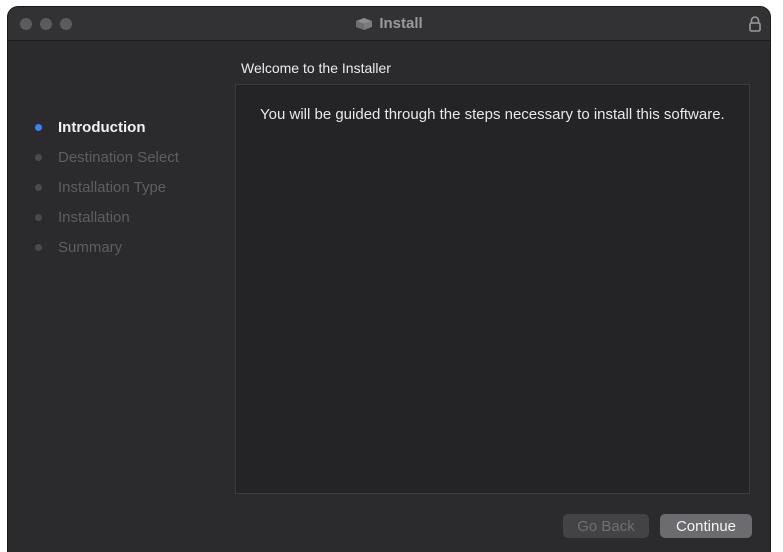 This screenshot has width=783, height=552. Describe the element at coordinates (131, 247) in the screenshot. I see `step-summary: Summary` at that location.